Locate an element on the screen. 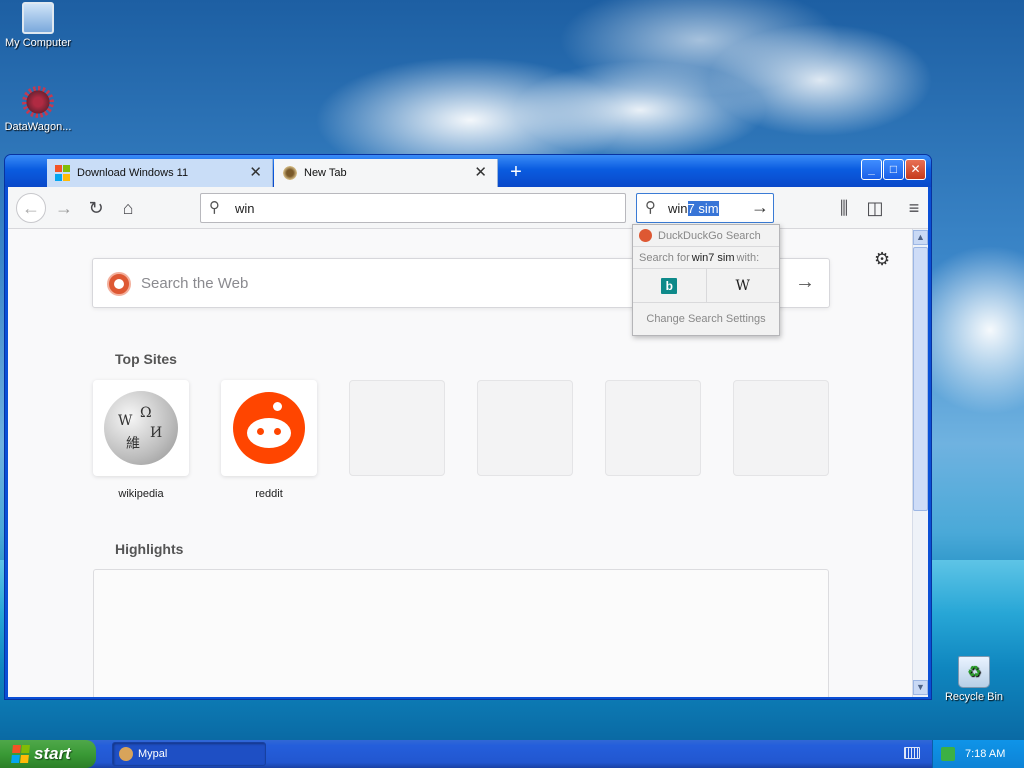  clock: 7:18 AM is located at coordinates (985, 754).